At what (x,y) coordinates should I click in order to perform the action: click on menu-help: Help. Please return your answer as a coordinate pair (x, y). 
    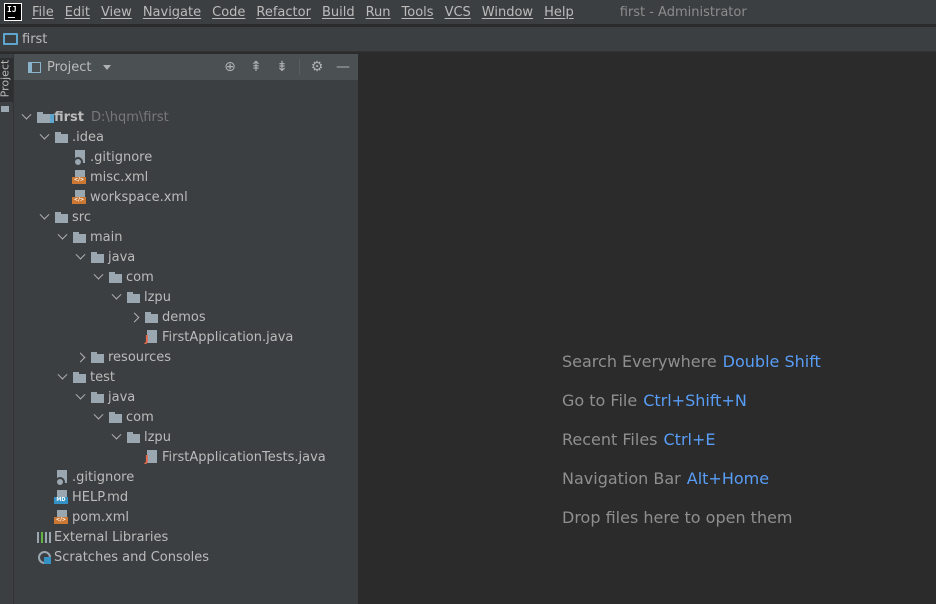
    Looking at the image, I should click on (559, 12).